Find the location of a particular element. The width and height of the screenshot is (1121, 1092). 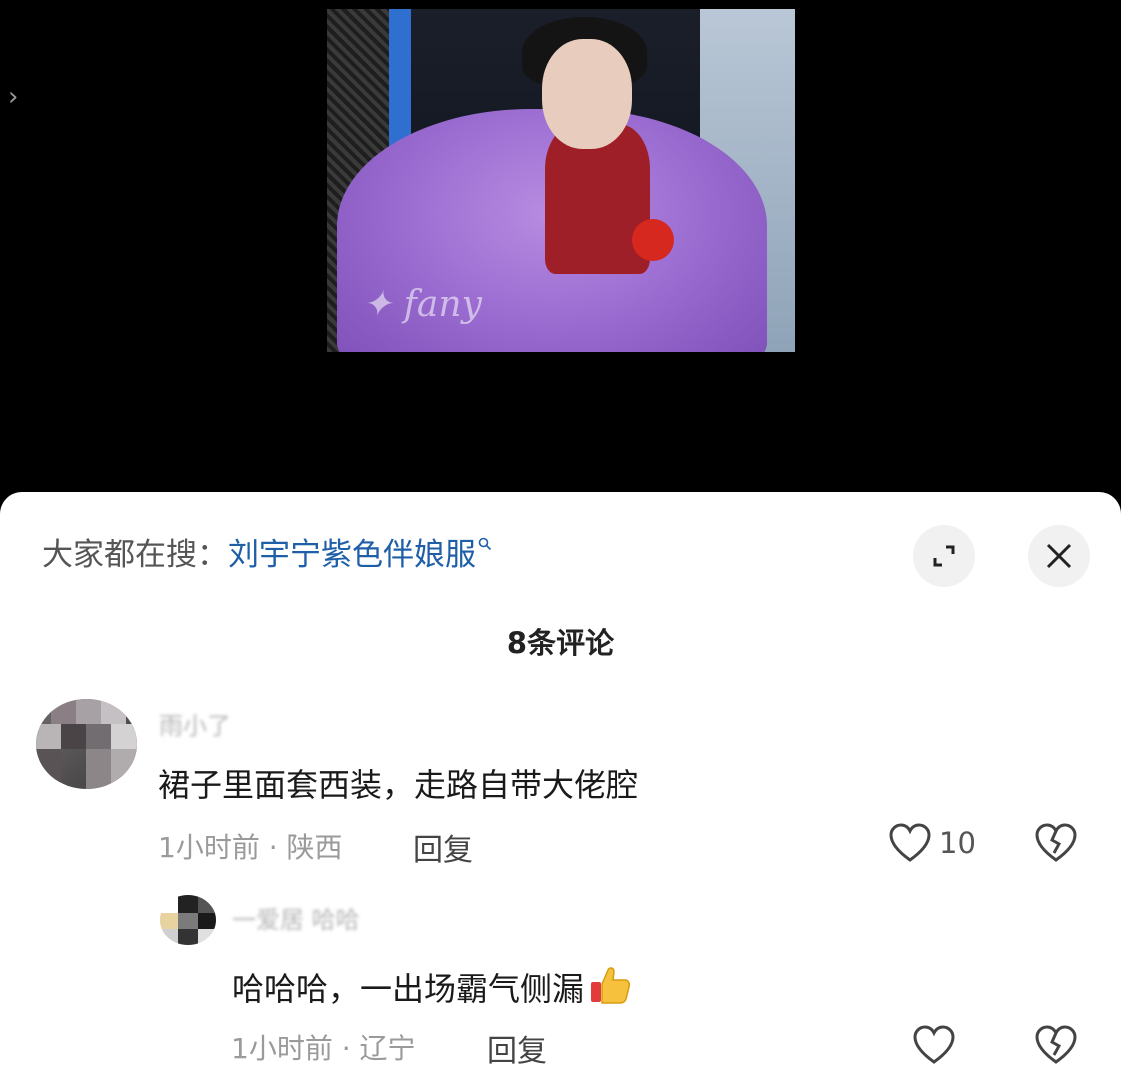

comment-username: 雨小了 is located at coordinates (195, 723).